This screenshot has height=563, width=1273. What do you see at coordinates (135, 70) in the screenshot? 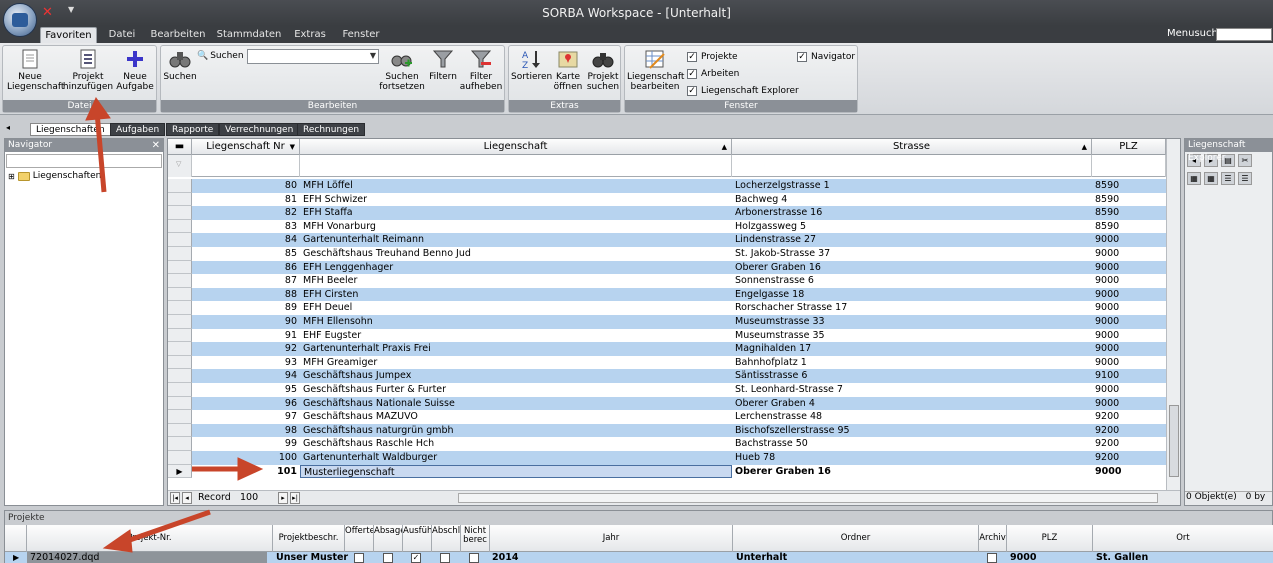
I see `neue-aufgabe-button: Neue Aufgabe` at bounding box center [135, 70].